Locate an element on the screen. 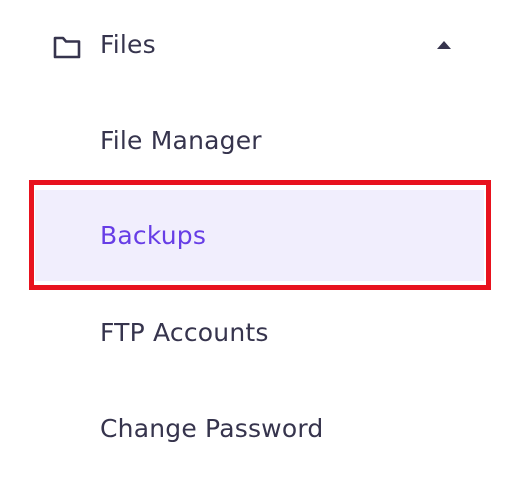 The width and height of the screenshot is (510, 486). menu-item-label: File Manager is located at coordinates (181, 140).